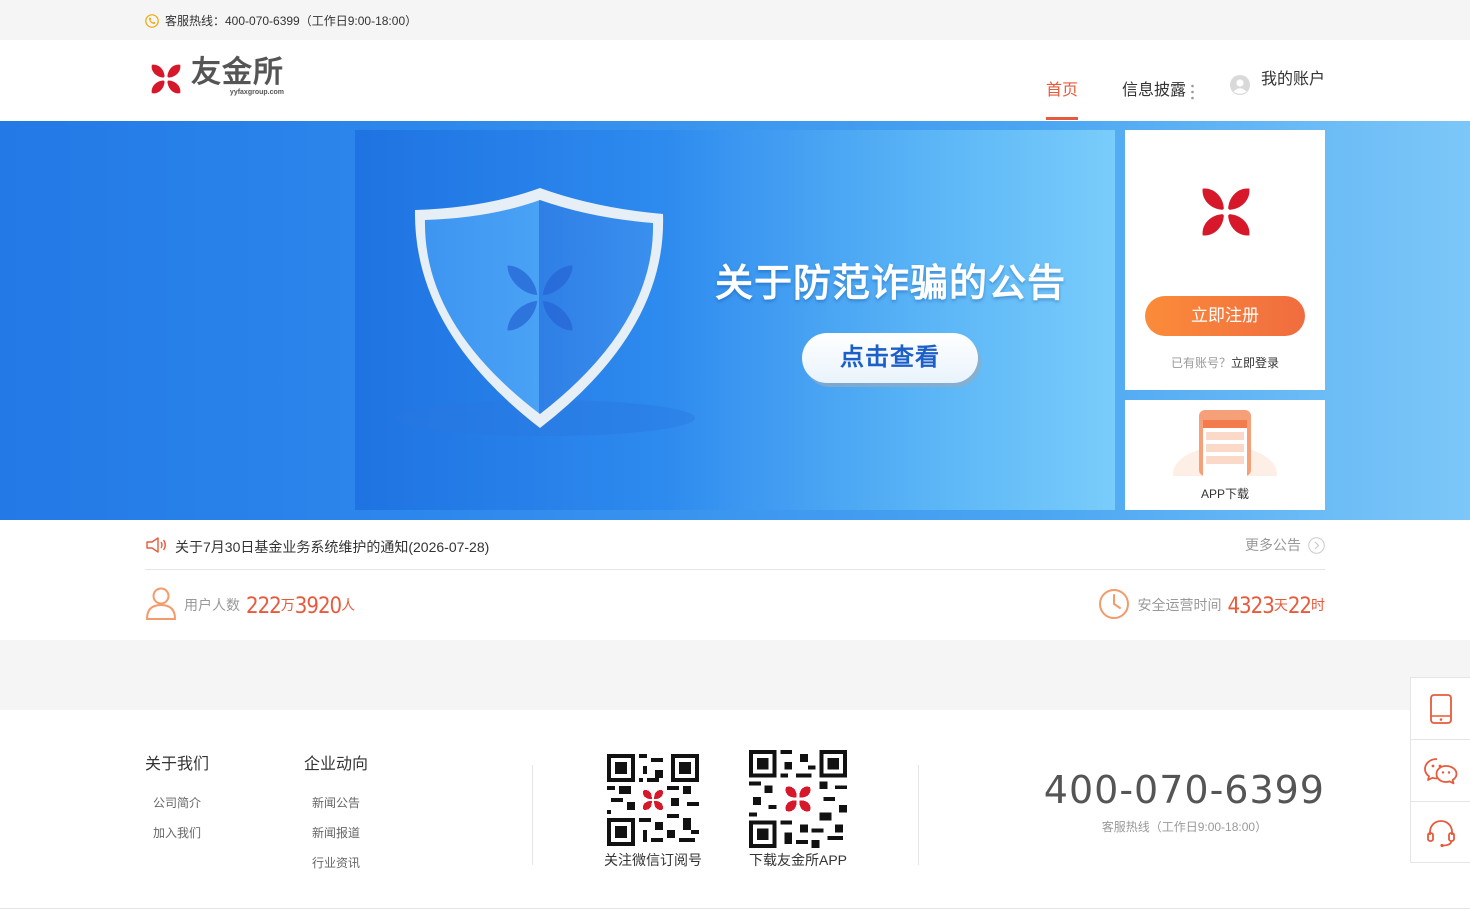 The image size is (1470, 923). What do you see at coordinates (735, 675) in the screenshot?
I see `section-gap` at bounding box center [735, 675].